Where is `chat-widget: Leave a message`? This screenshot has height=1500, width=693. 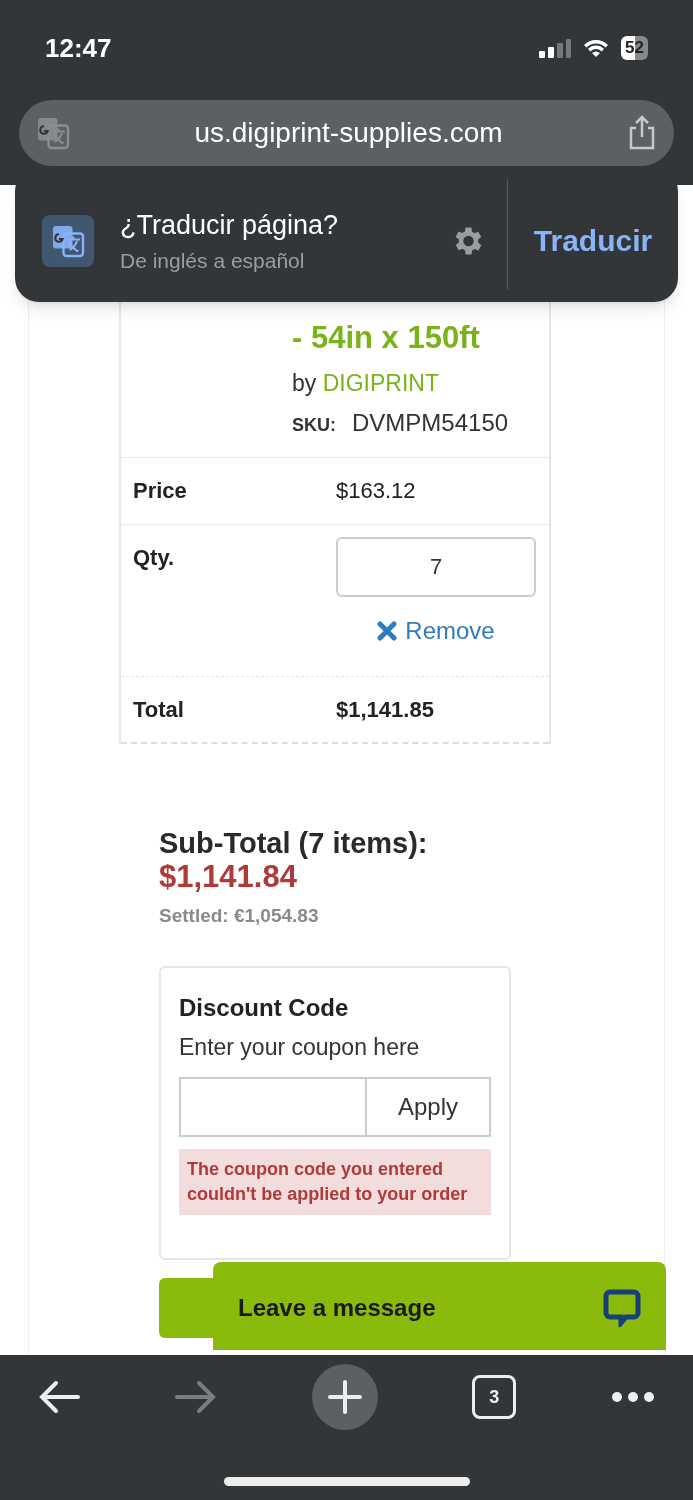 chat-widget: Leave a message is located at coordinates (439, 1306).